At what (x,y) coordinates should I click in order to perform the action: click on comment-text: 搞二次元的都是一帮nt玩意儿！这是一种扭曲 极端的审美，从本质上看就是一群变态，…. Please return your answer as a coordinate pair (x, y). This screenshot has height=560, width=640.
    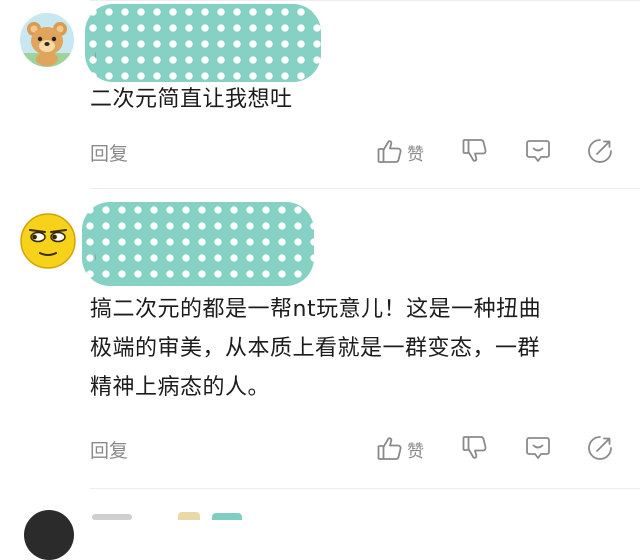
    Looking at the image, I should click on (315, 348).